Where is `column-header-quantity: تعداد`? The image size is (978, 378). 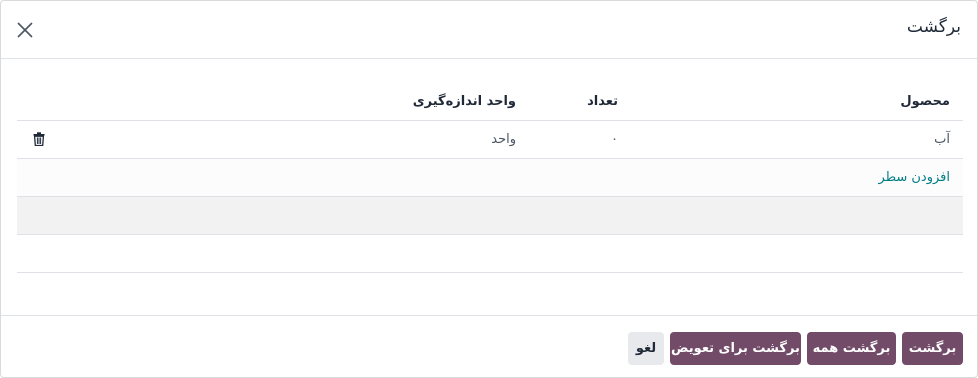
column-header-quantity: تعداد is located at coordinates (602, 101).